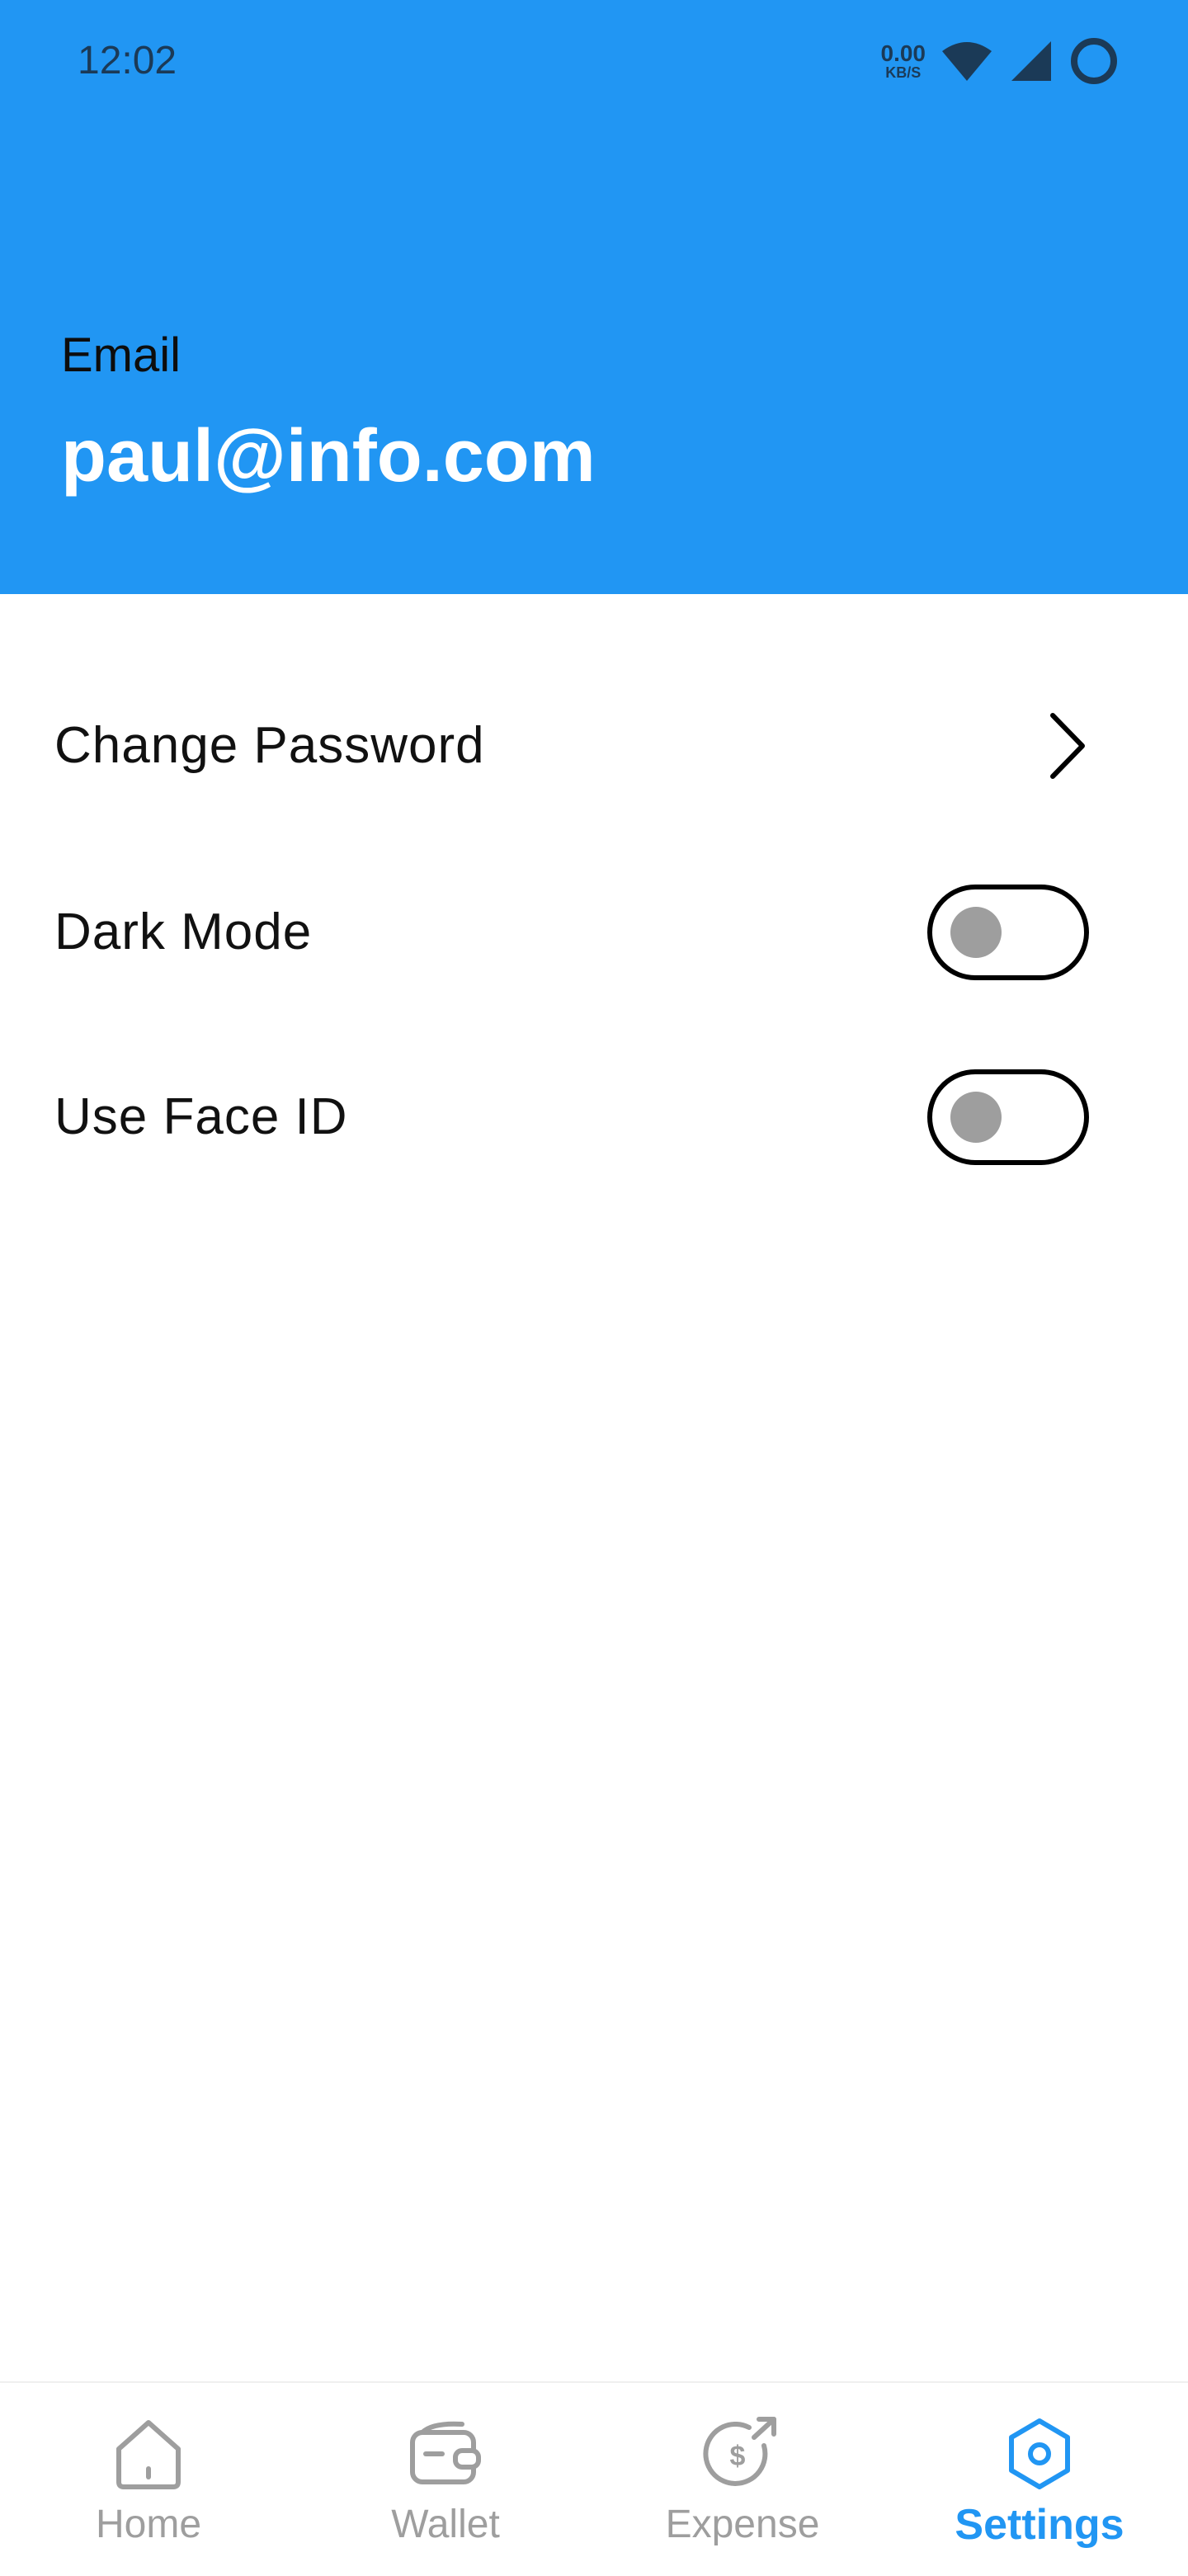  Describe the element at coordinates (445, 2452) in the screenshot. I see `wallet-icon` at that location.